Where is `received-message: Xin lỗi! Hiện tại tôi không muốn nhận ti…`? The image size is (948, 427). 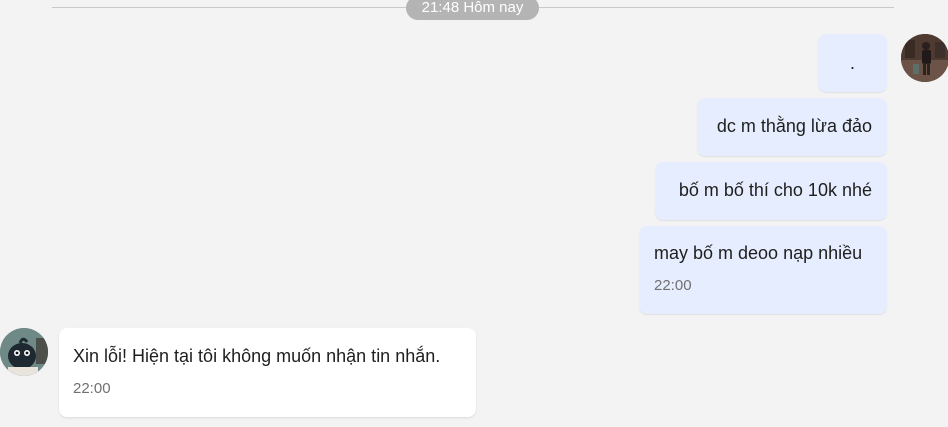 received-message: Xin lỗi! Hiện tại tôi không muốn nhận ti… is located at coordinates (267, 372).